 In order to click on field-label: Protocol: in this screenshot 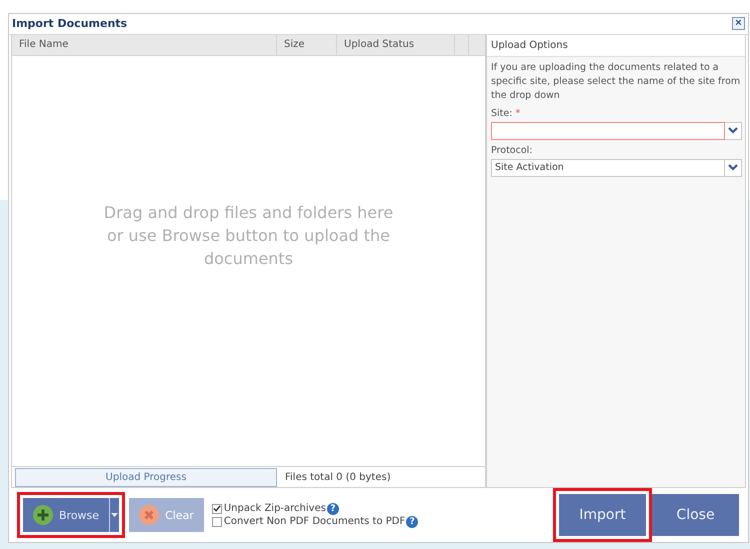, I will do `click(512, 150)`.